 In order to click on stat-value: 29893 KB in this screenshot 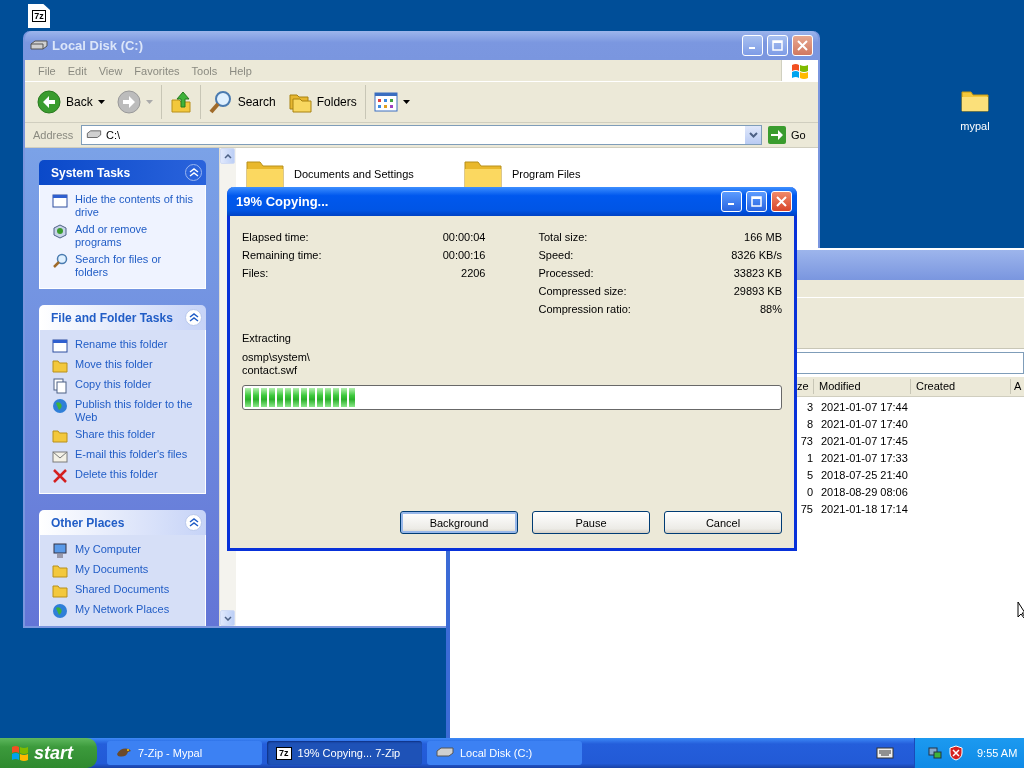, I will do `click(757, 291)`.